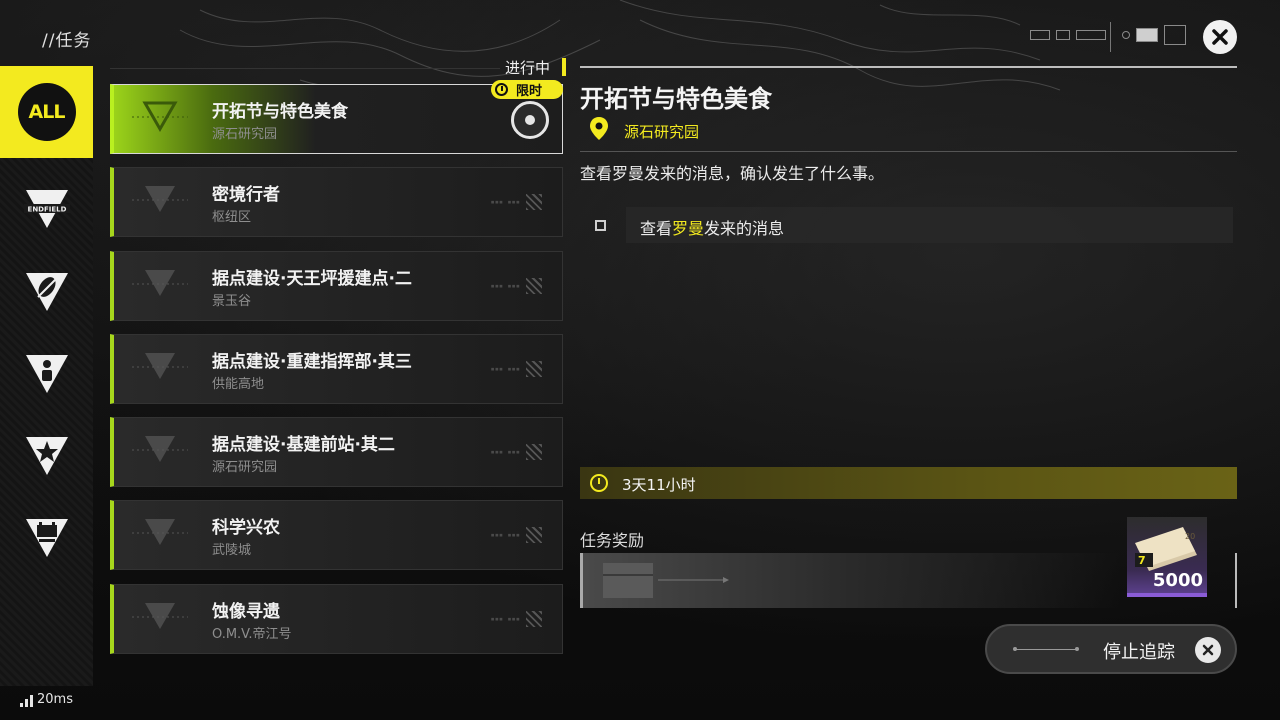 This screenshot has width=1280, height=720. What do you see at coordinates (238, 384) in the screenshot?
I see `quest-location: 供能高地` at bounding box center [238, 384].